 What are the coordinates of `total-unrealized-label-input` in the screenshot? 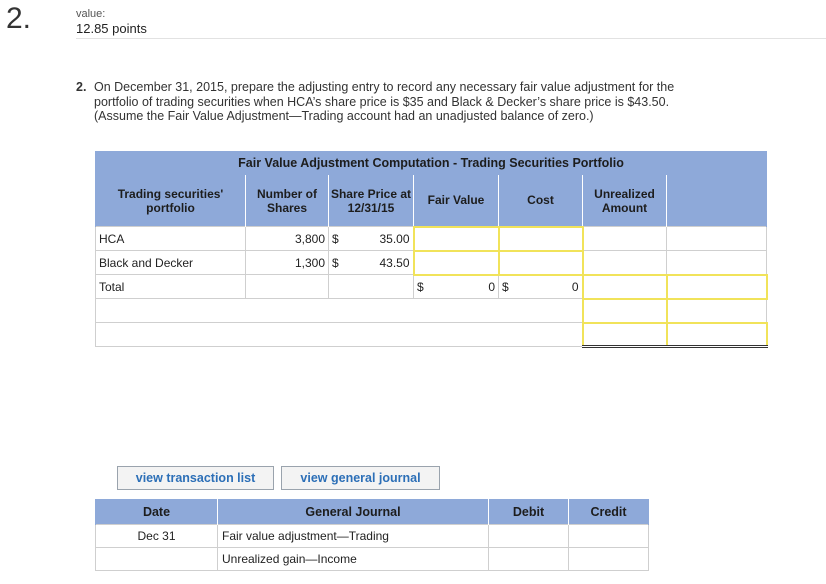 It's located at (716, 286).